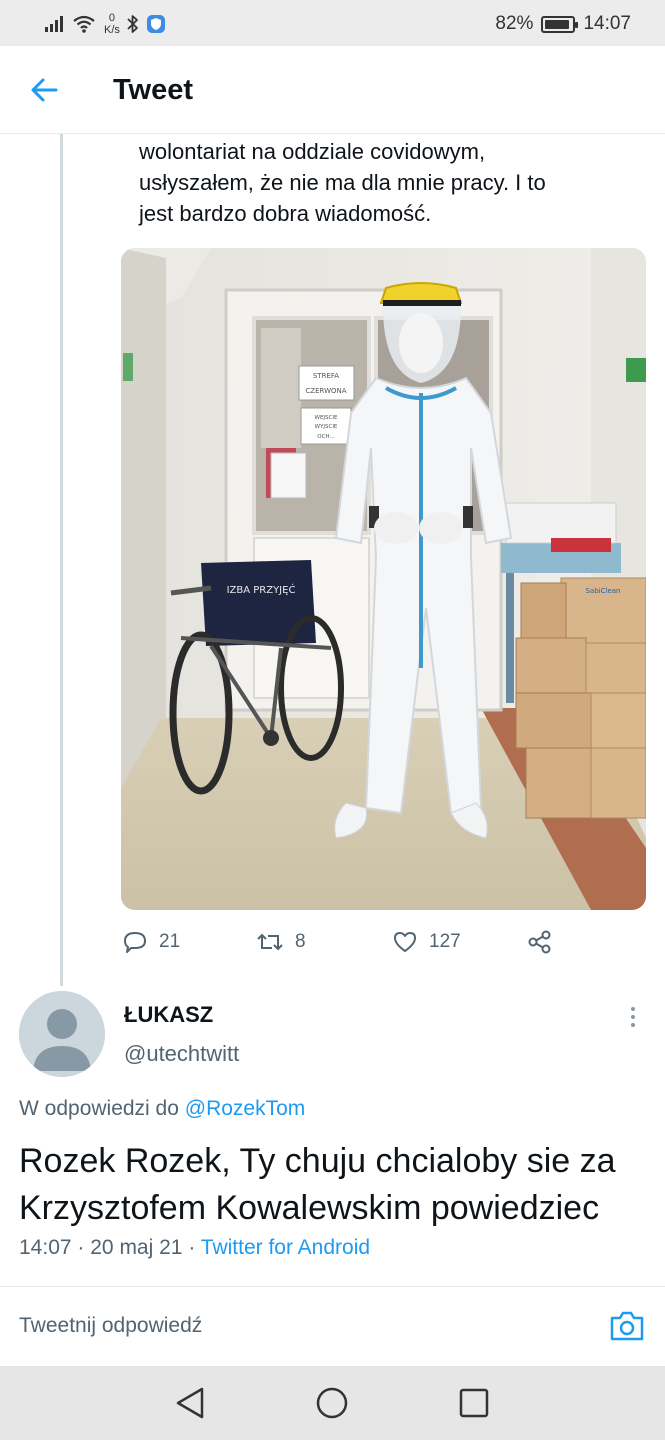 This screenshot has width=665, height=1440. Describe the element at coordinates (285, 1247) in the screenshot. I see `tweet-source-link: Twitter for Android` at that location.